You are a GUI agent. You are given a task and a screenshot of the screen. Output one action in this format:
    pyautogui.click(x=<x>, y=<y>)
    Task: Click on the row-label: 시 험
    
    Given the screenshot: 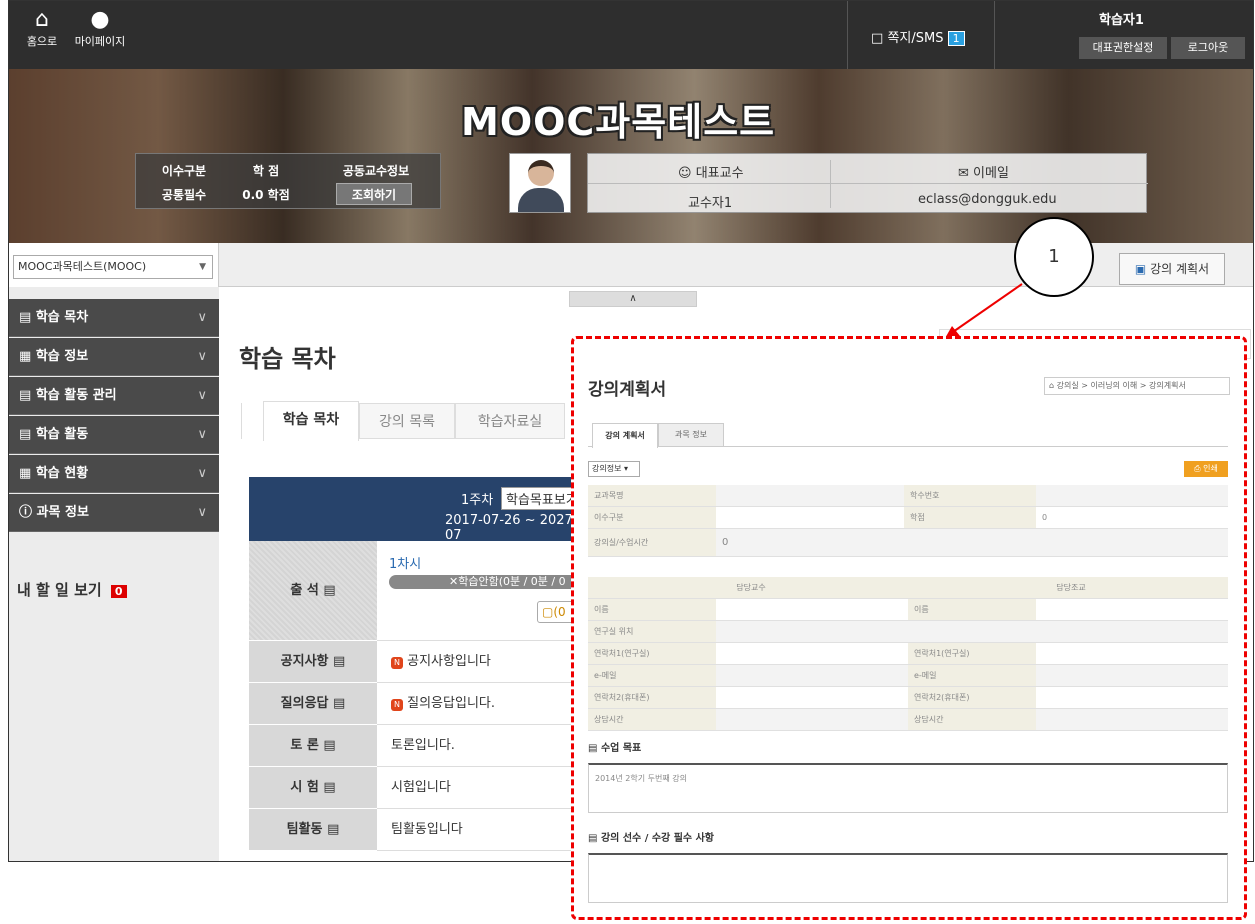 What is the action you would take?
    pyautogui.click(x=304, y=787)
    